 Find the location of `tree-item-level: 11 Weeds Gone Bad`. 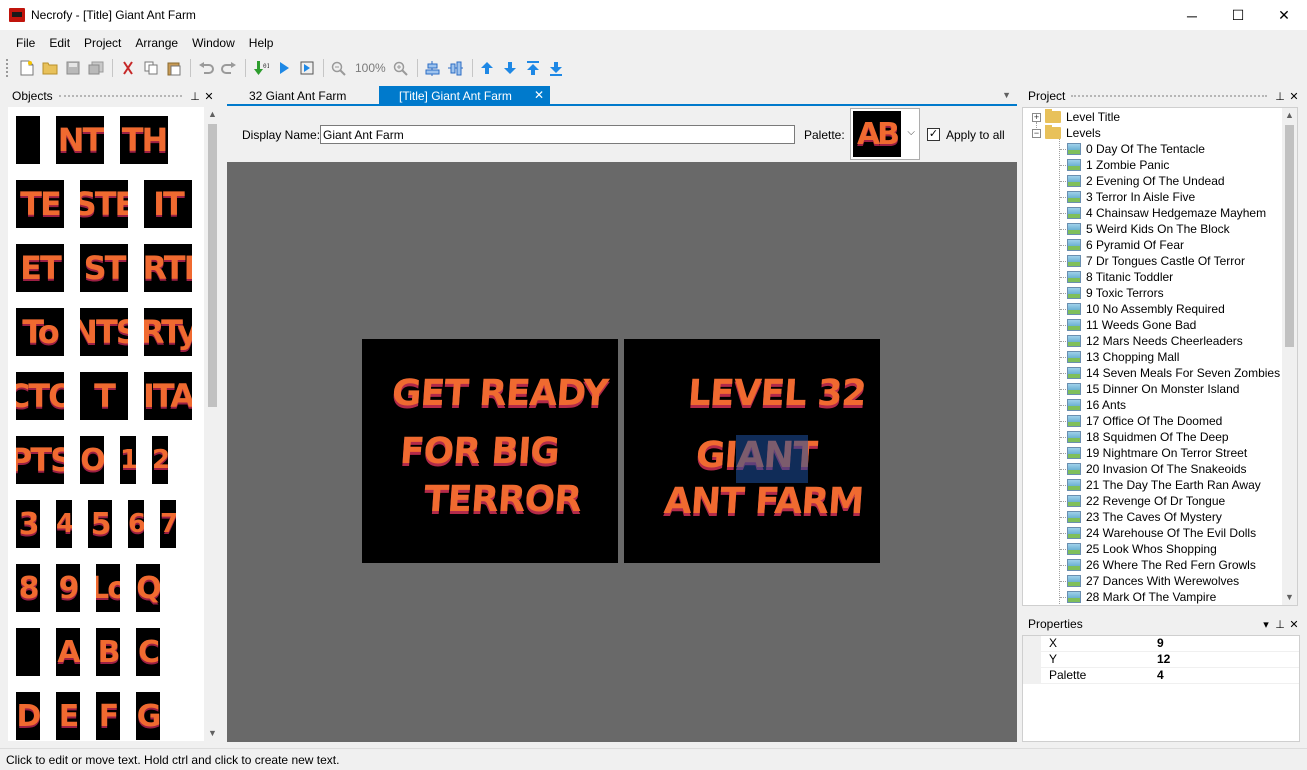

tree-item-level: 11 Weeds Gone Bad is located at coordinates (1131, 325).